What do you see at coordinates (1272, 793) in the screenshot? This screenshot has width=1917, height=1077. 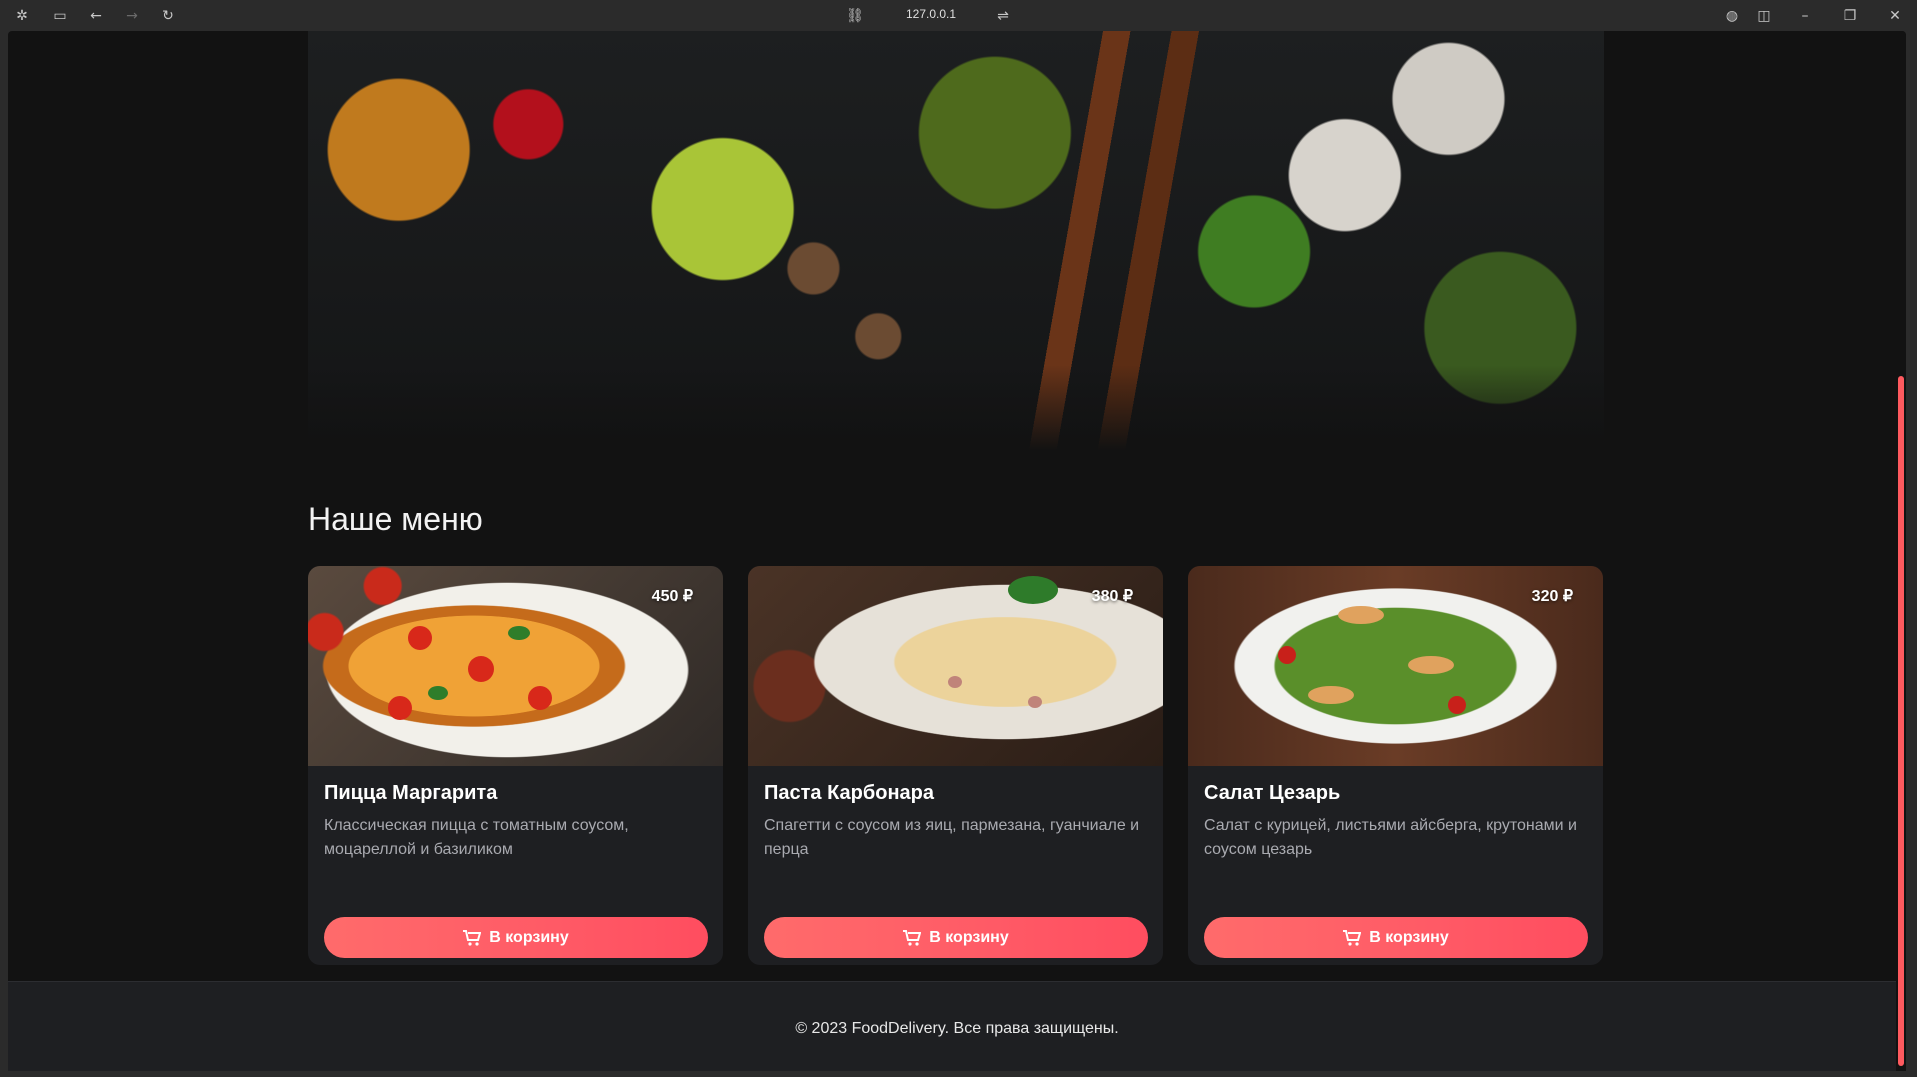 I see `item-title: Салат Цезарь` at bounding box center [1272, 793].